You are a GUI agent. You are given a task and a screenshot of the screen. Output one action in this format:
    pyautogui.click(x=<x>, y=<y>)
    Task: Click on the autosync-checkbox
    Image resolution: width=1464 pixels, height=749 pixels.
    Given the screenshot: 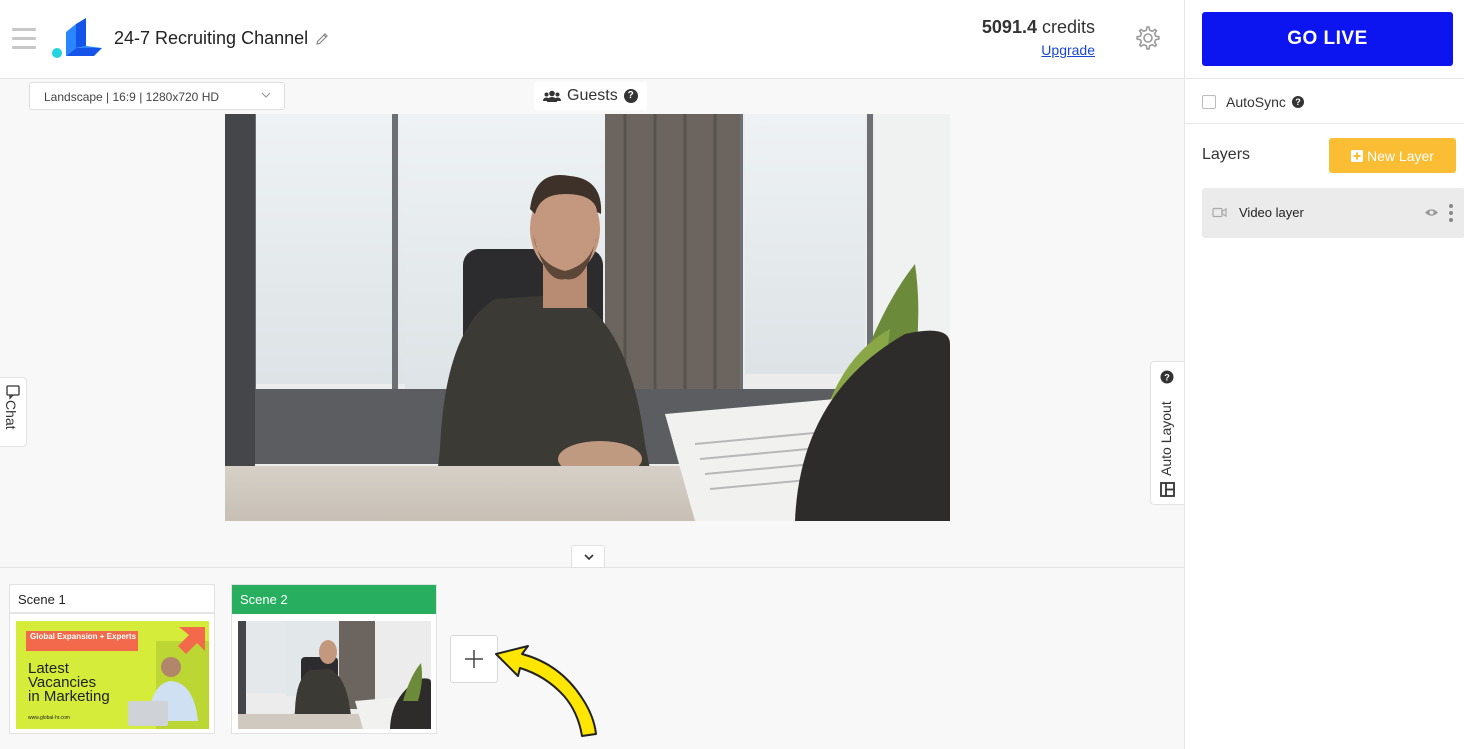 What is the action you would take?
    pyautogui.click(x=1209, y=102)
    